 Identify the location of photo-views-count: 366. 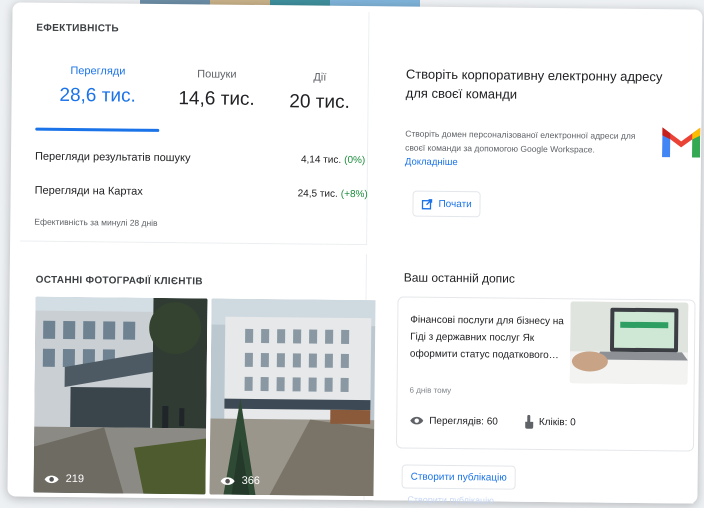
(251, 481).